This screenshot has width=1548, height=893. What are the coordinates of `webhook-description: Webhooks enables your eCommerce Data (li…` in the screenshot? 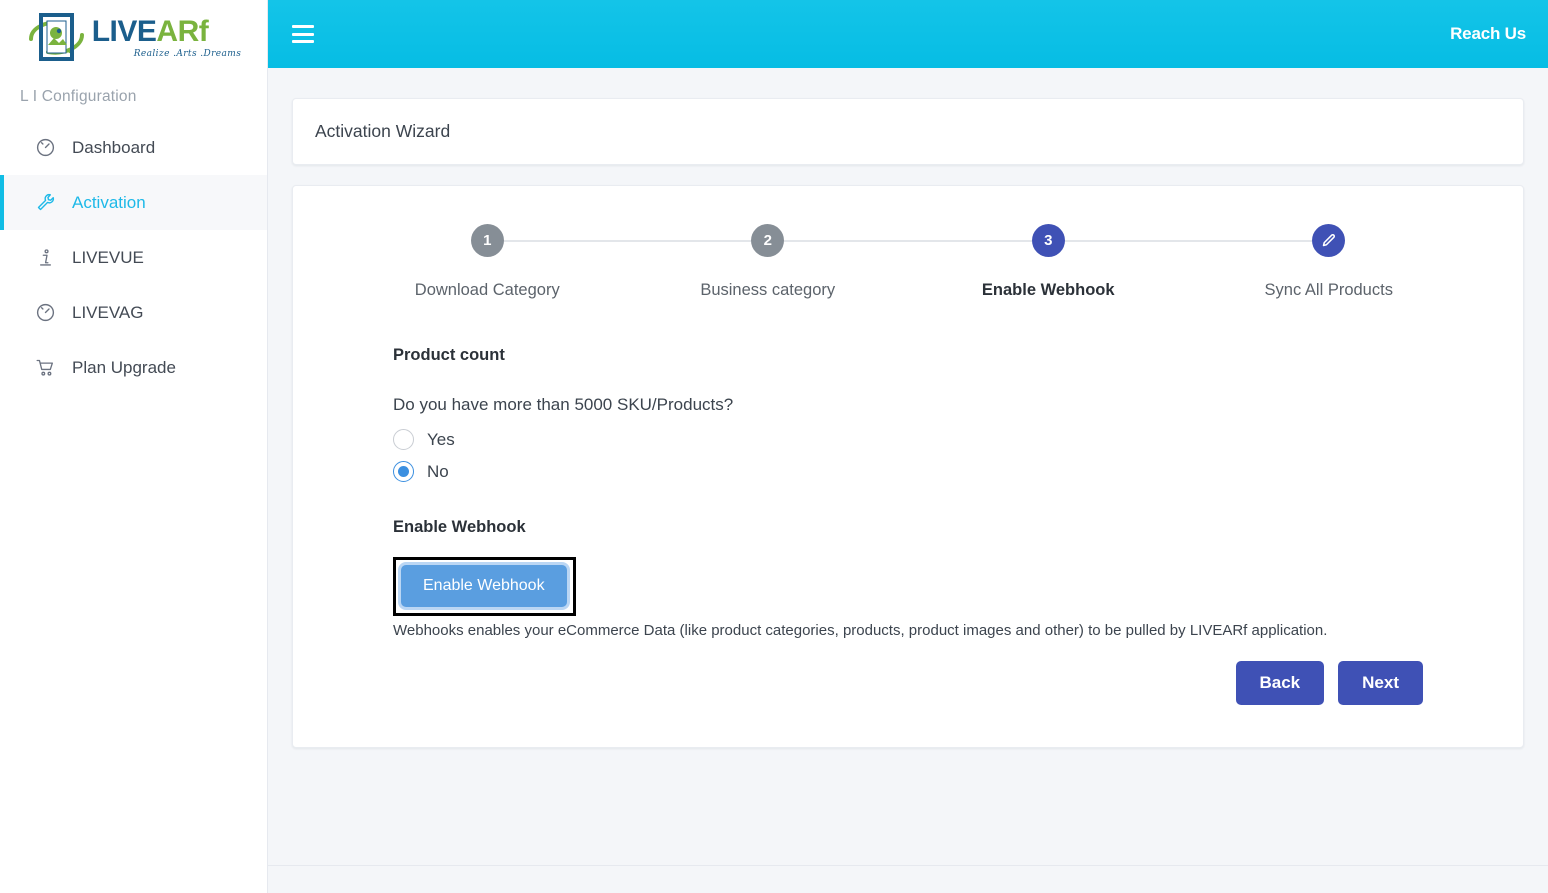 It's located at (860, 630).